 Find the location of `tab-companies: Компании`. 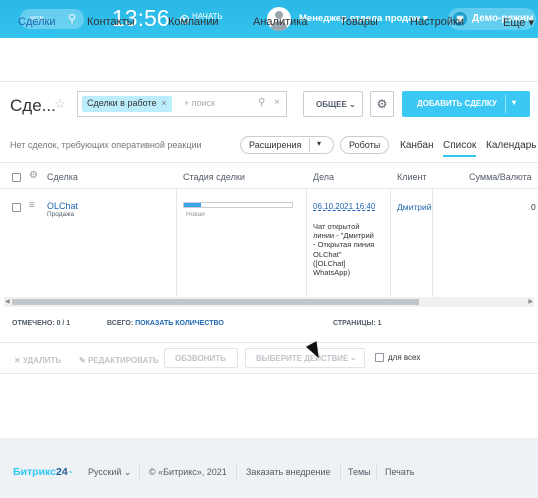

tab-companies: Компании is located at coordinates (193, 22).